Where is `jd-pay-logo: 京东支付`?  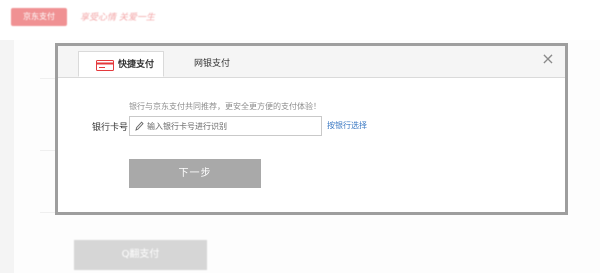 jd-pay-logo: 京东支付 is located at coordinates (39, 17).